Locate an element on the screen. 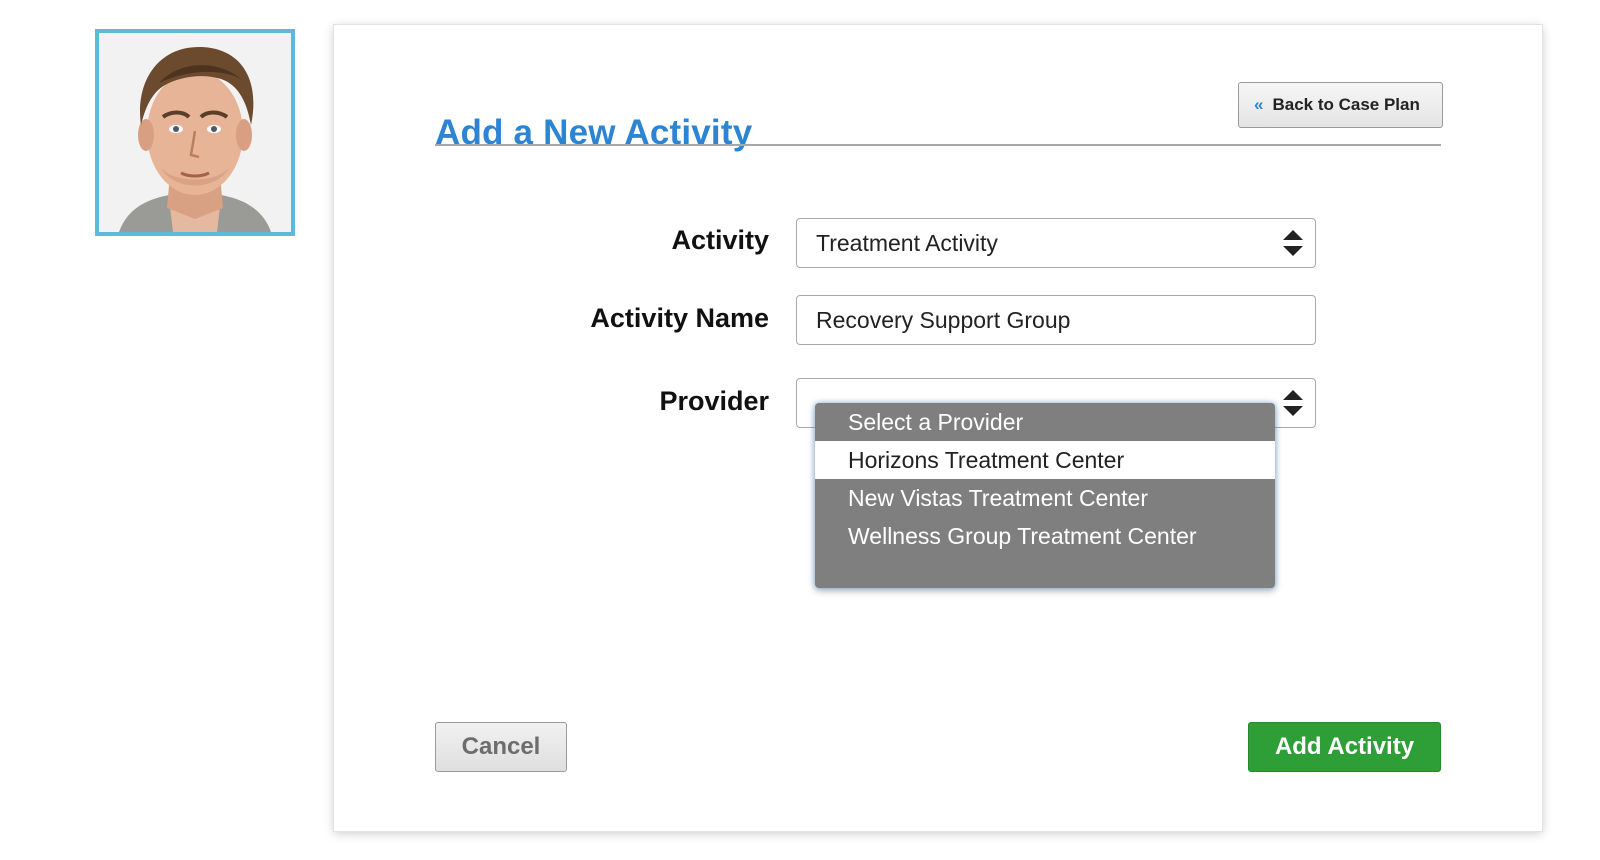 This screenshot has height=860, width=1600. title-divider is located at coordinates (938, 145).